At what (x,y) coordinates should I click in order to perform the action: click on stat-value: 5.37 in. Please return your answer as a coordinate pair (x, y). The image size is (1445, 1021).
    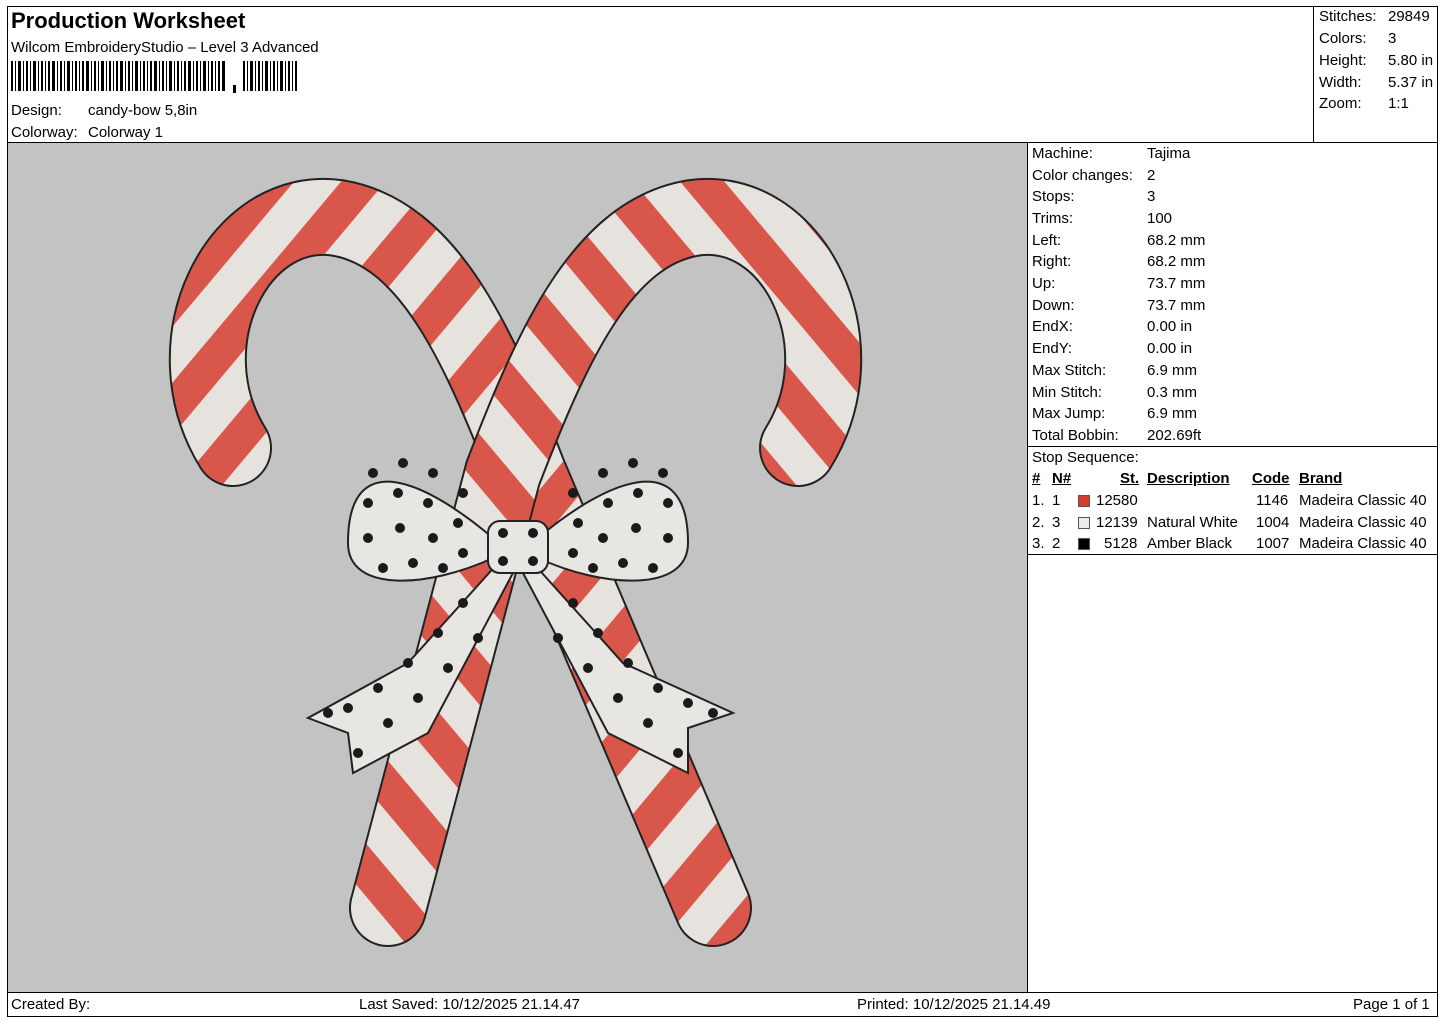
    Looking at the image, I should click on (1411, 82).